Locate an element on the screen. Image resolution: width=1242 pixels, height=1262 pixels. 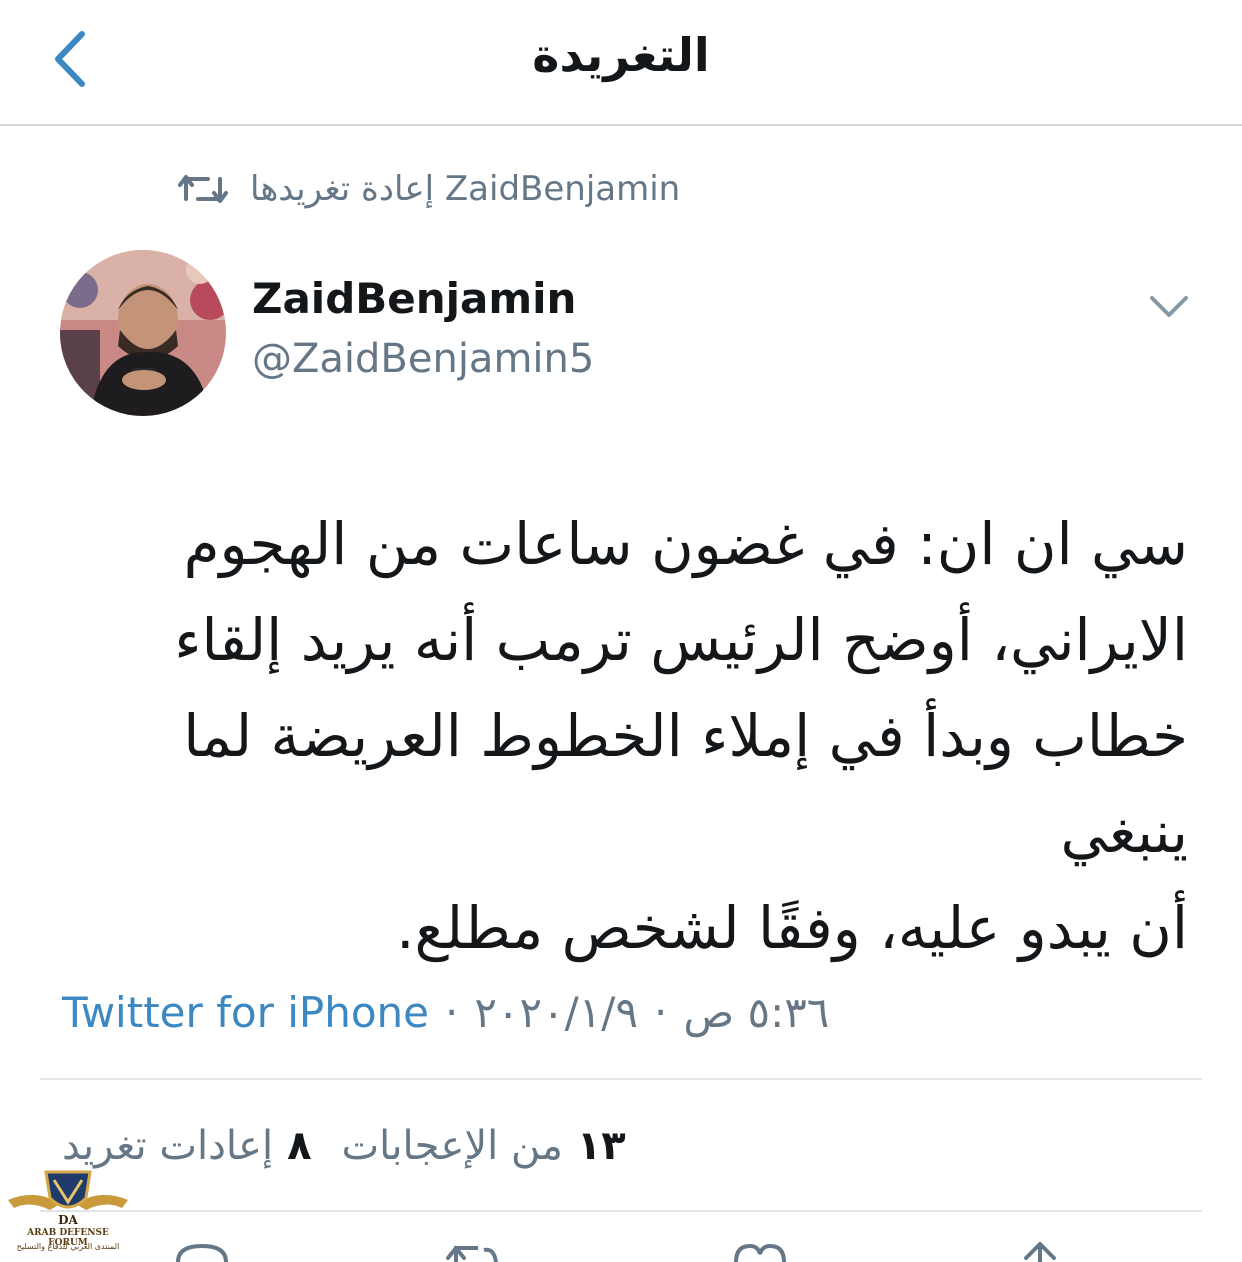
retweet-context-text: ZaidBenjamin إعادة تغريدها is located at coordinates (465, 189).